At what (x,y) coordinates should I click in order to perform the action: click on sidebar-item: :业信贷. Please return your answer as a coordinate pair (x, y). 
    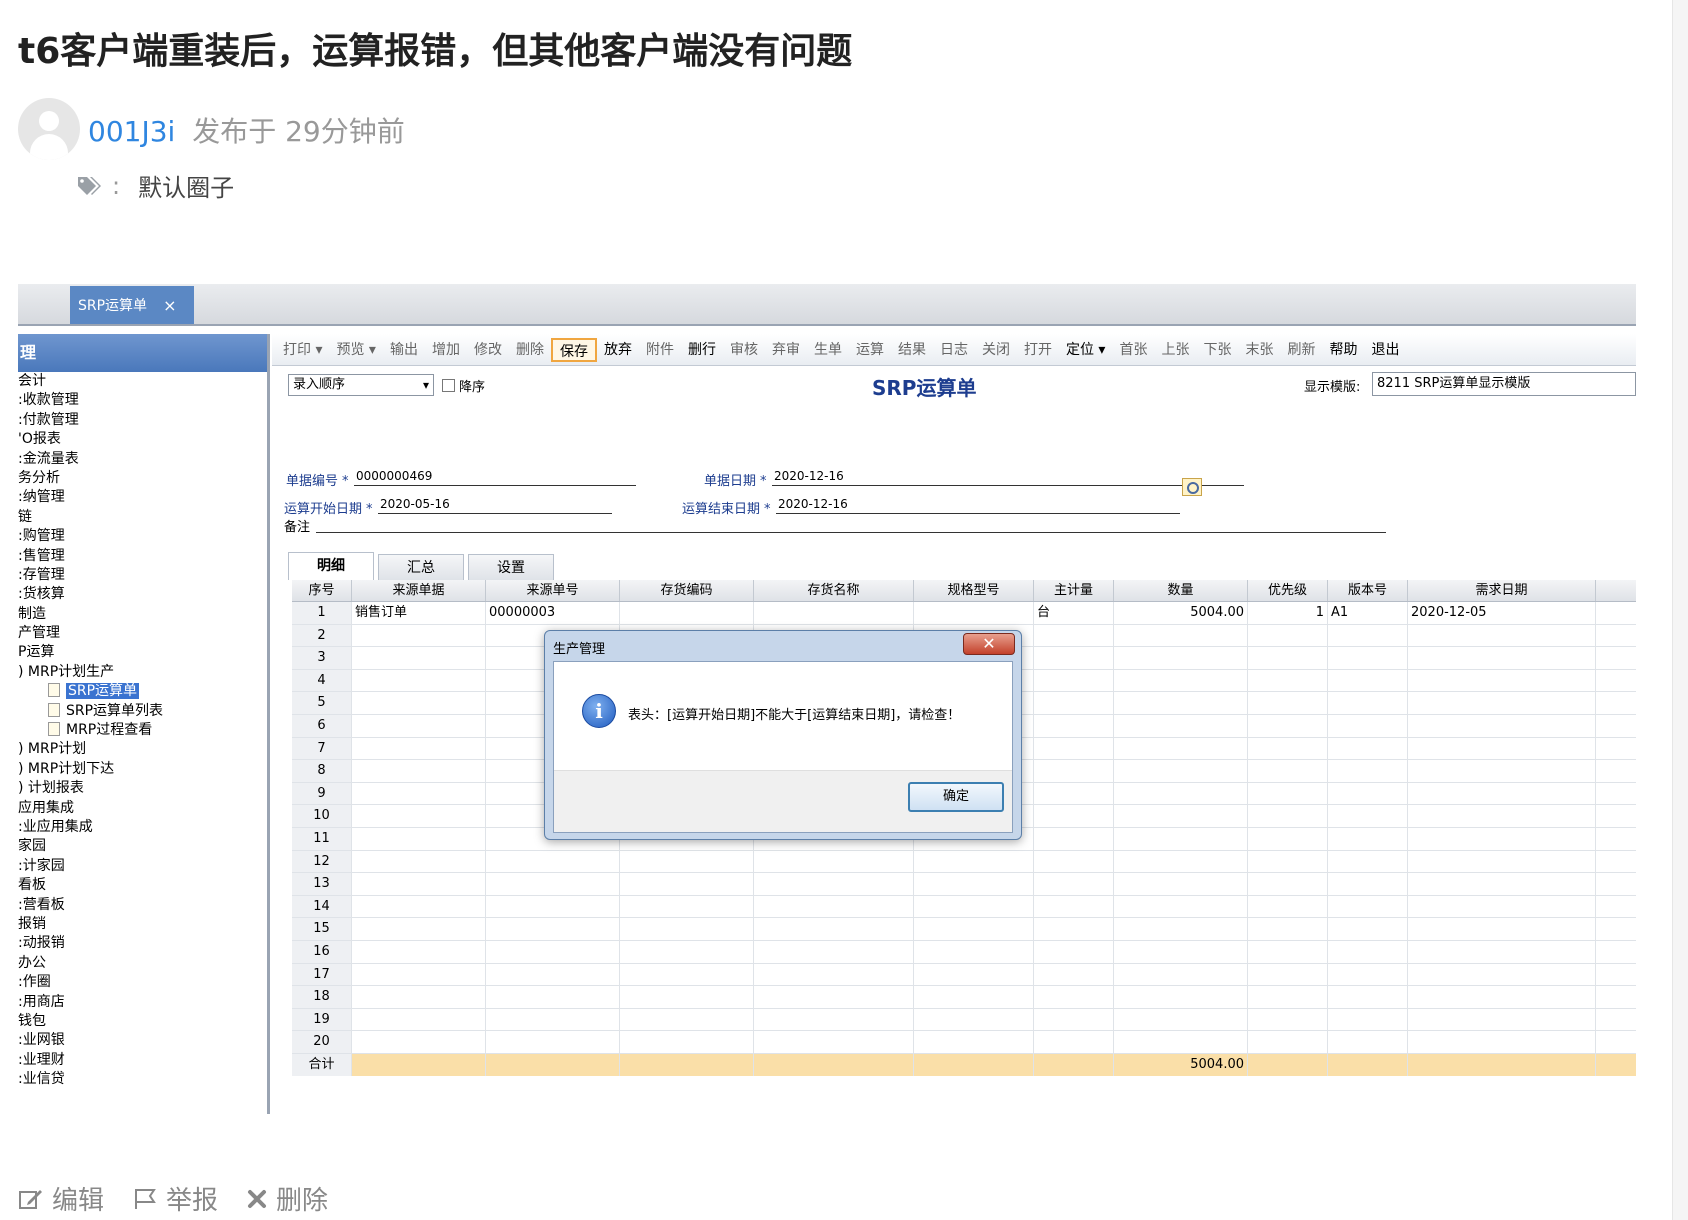
    Looking at the image, I should click on (142, 1079).